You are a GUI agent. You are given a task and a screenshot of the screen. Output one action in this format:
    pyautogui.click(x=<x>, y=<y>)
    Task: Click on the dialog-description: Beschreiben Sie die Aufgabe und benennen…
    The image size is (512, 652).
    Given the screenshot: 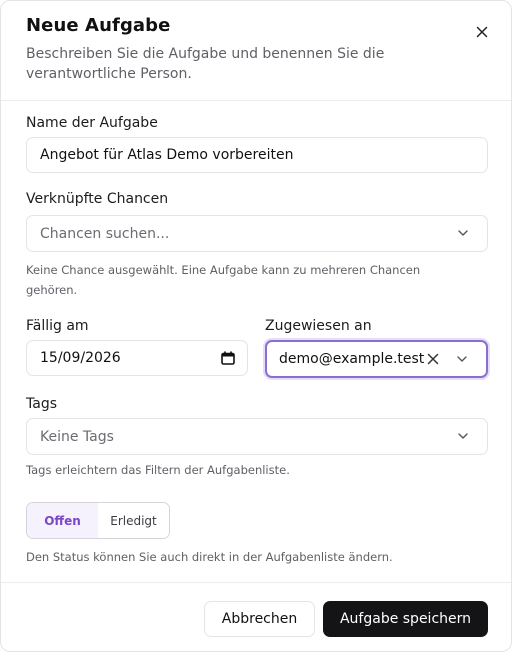 What is the action you would take?
    pyautogui.click(x=205, y=64)
    